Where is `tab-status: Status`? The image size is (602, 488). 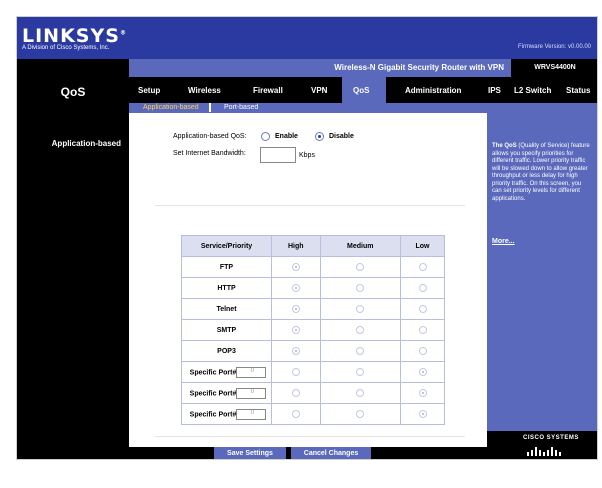
tab-status: Status is located at coordinates (578, 90).